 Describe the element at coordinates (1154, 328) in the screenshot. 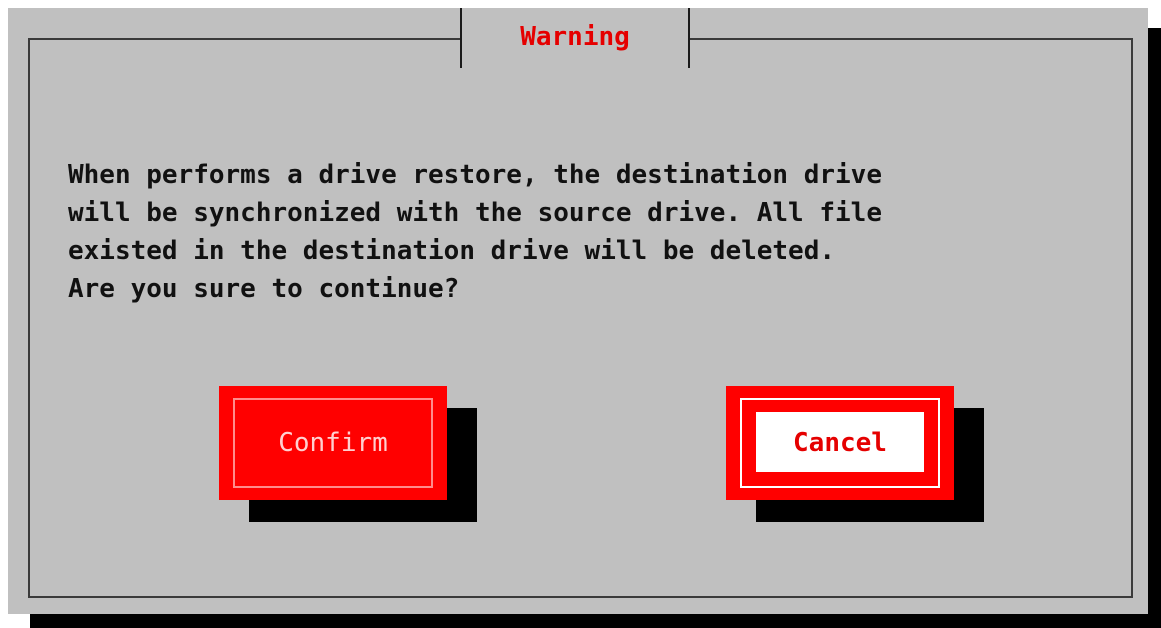

I see `dialog-shadow-right` at that location.